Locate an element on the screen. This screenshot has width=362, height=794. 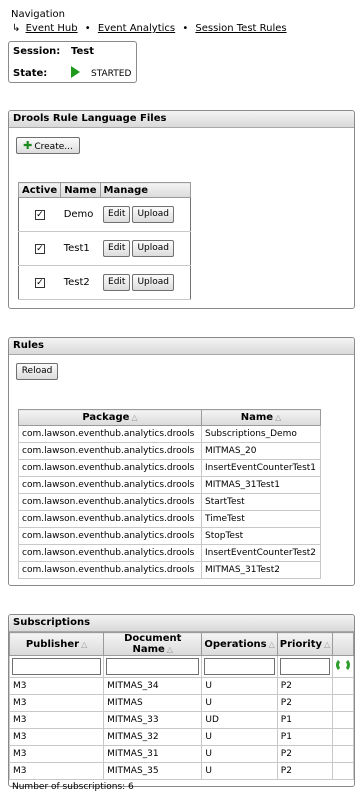
column-header-priority: Priority △ is located at coordinates (305, 644).